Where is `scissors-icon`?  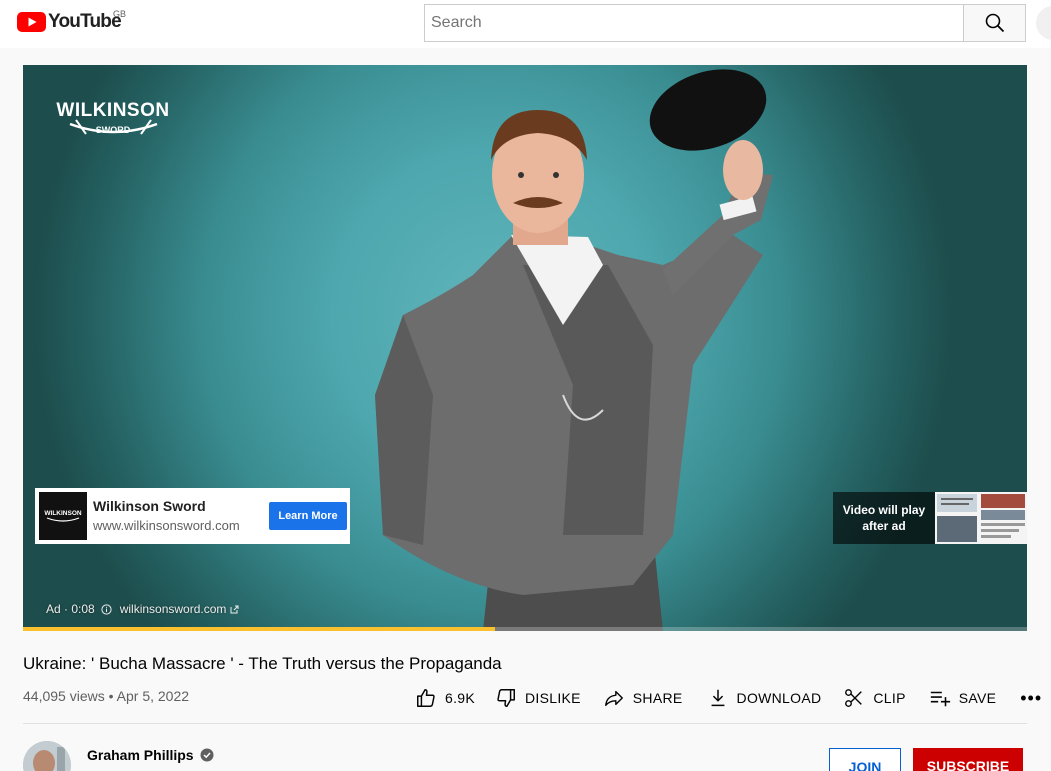 scissors-icon is located at coordinates (854, 698).